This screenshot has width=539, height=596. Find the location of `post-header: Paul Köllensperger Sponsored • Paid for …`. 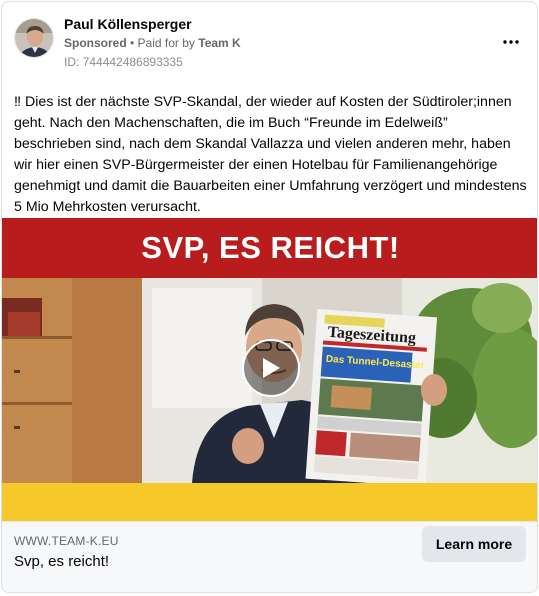

post-header: Paul Köllensperger Sponsored • Paid for … is located at coordinates (269, 41).